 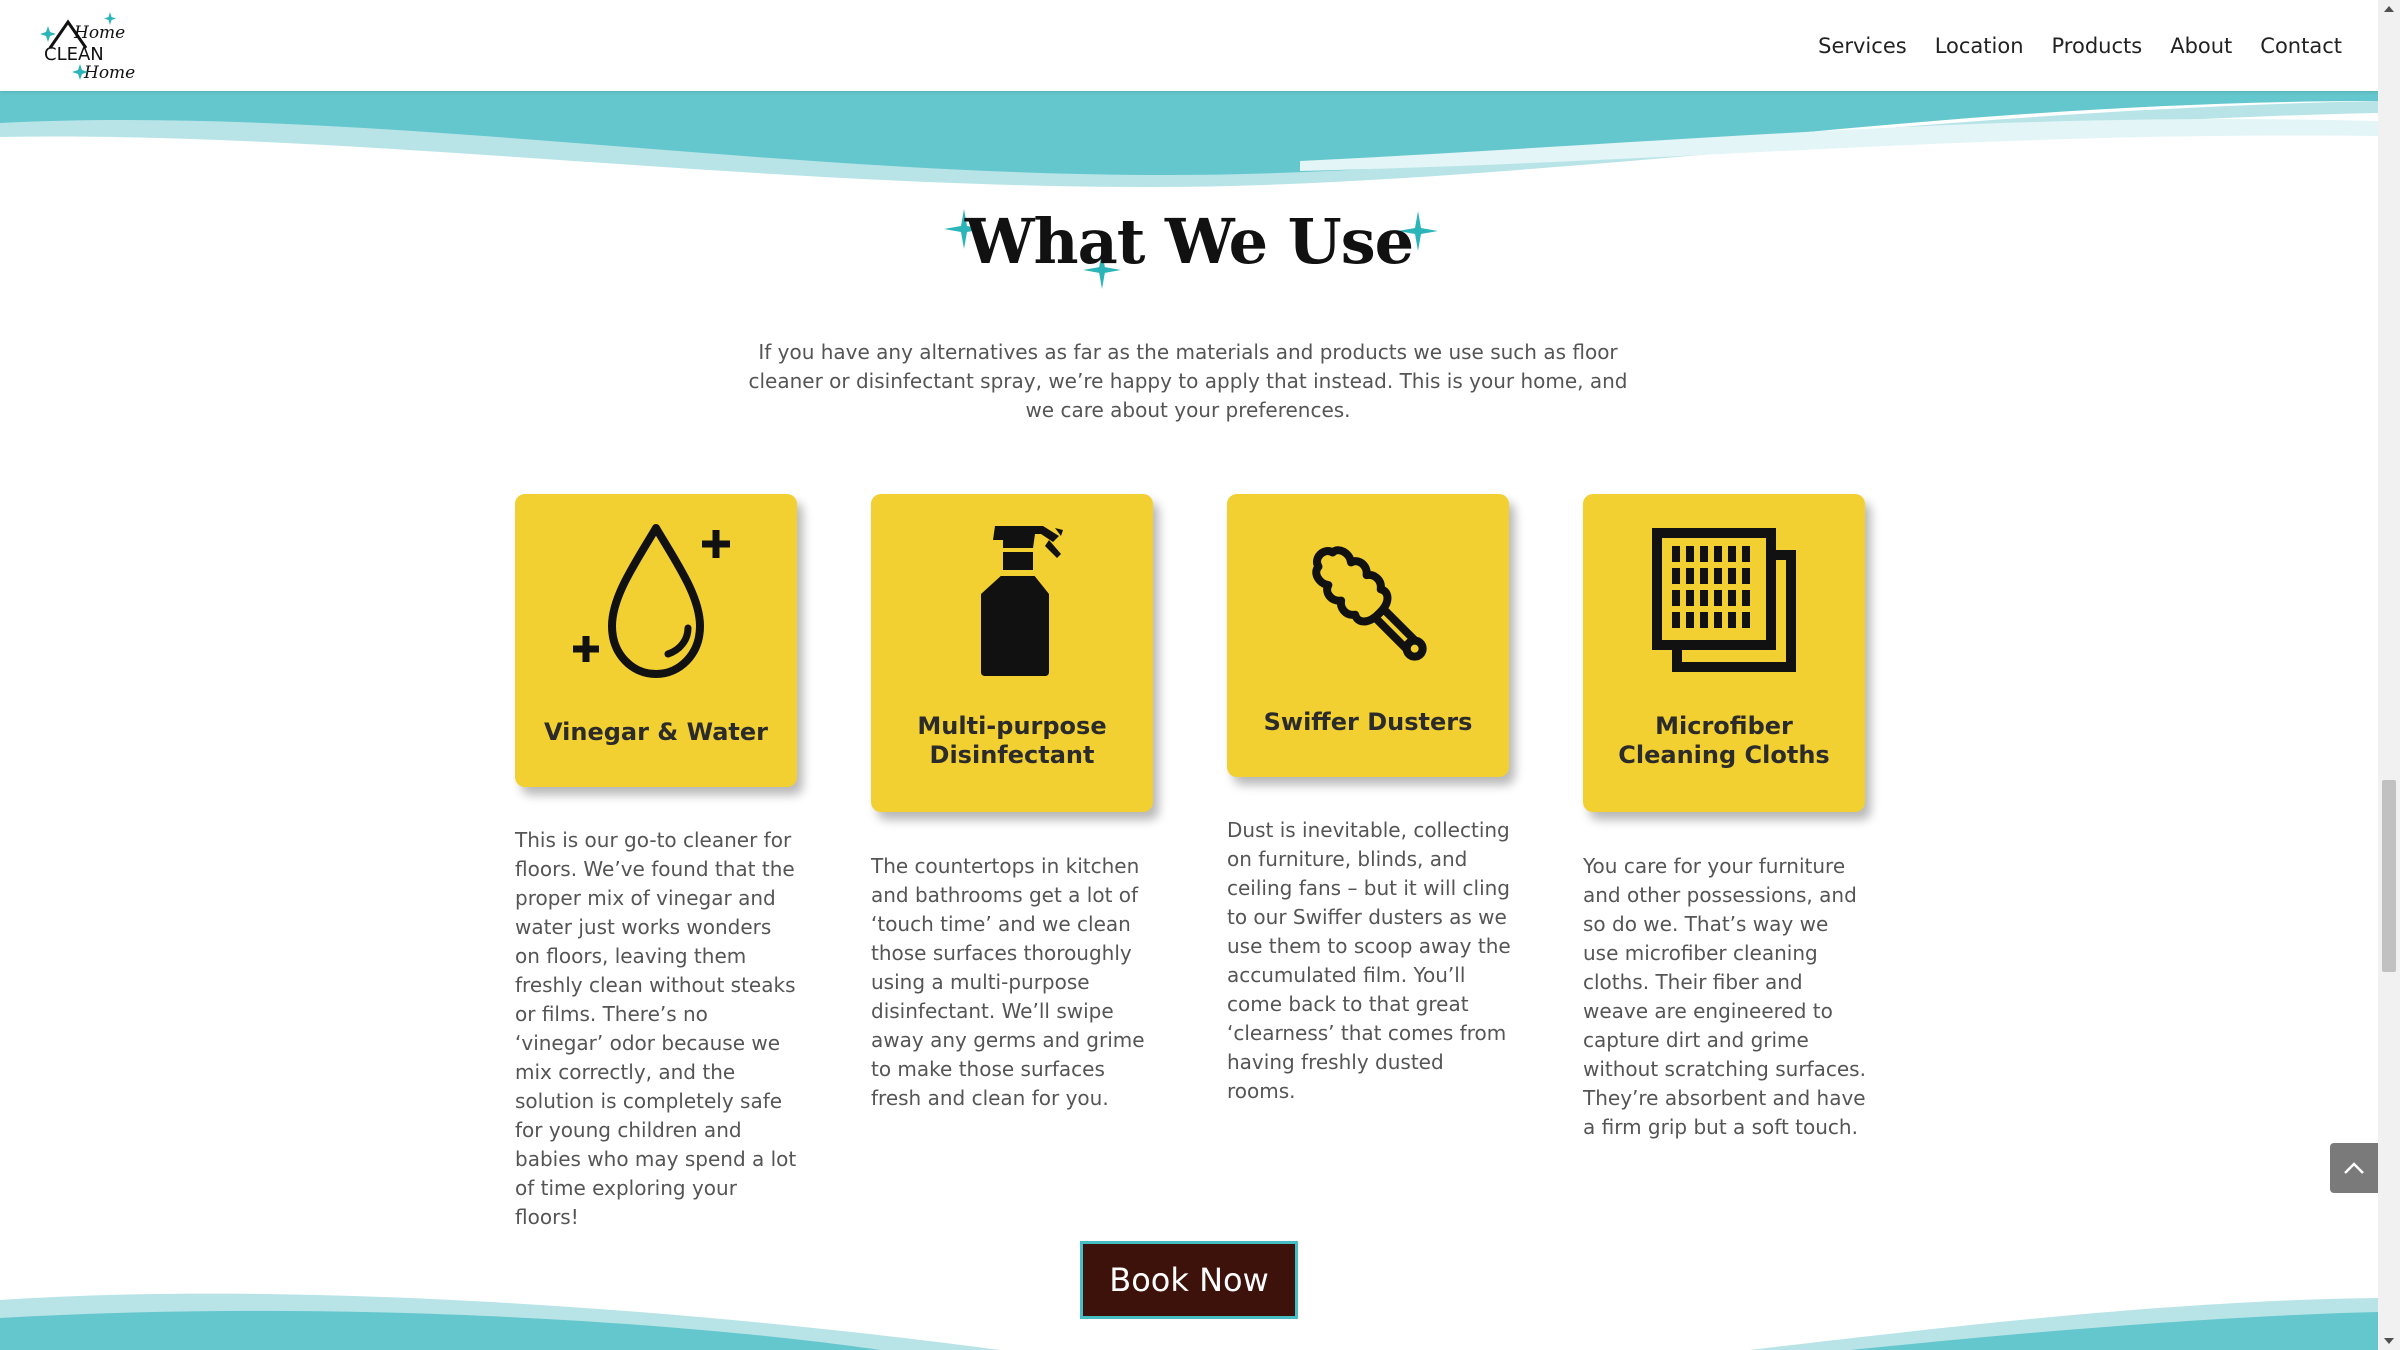 What do you see at coordinates (2389, 1341) in the screenshot?
I see `scroll-down-arrow-icon` at bounding box center [2389, 1341].